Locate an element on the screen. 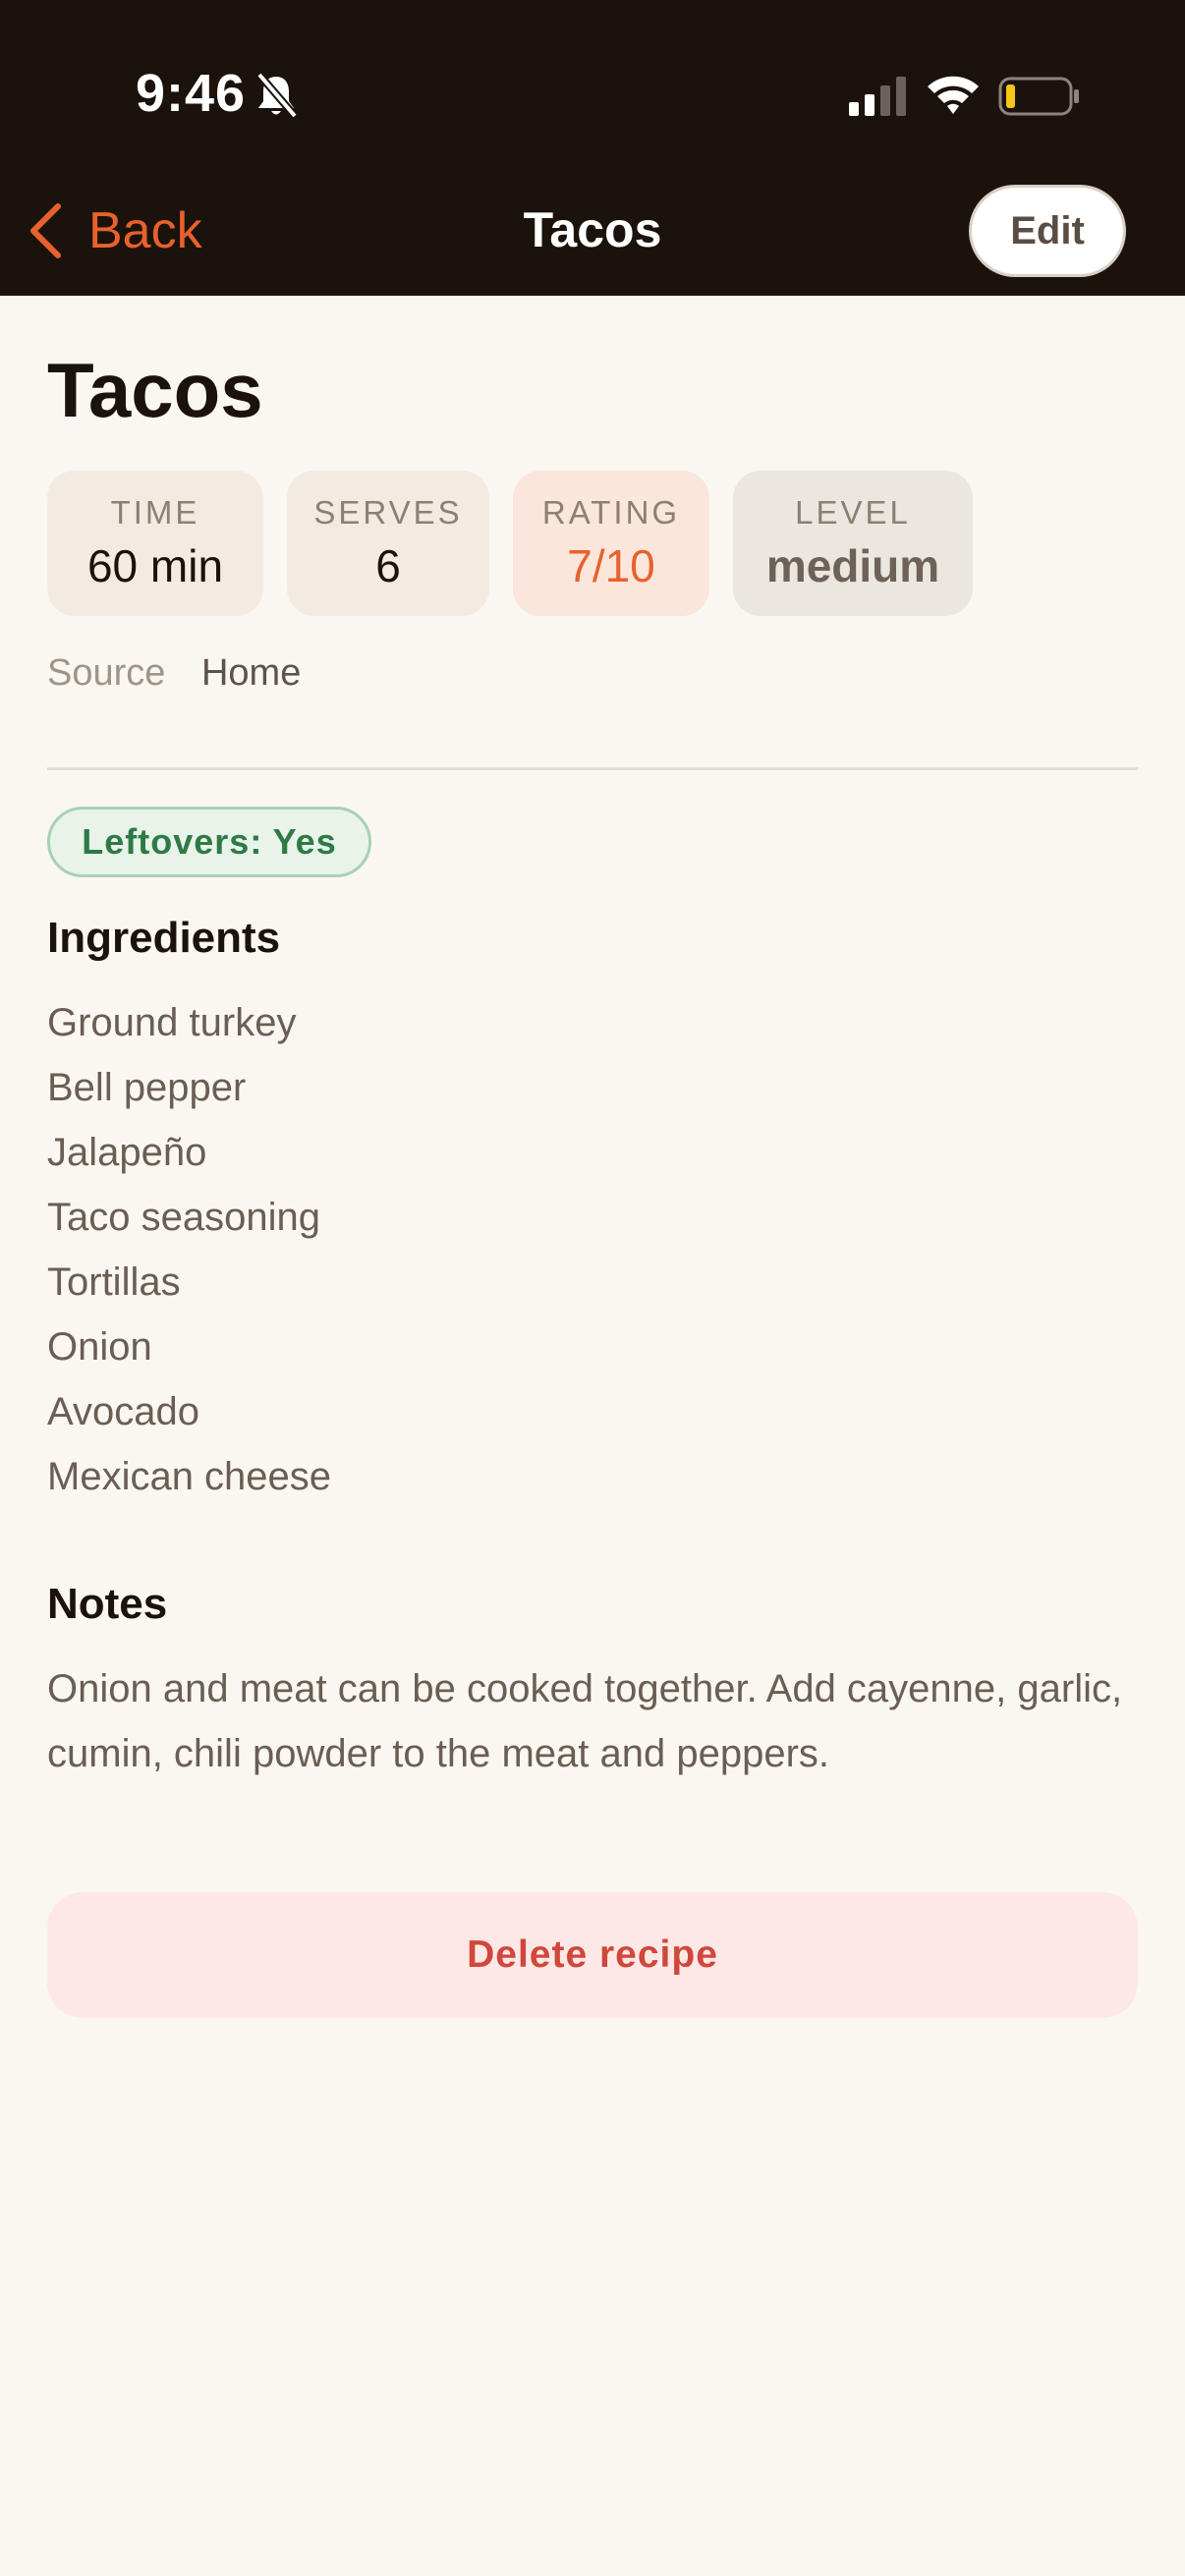 This screenshot has width=1185, height=2576. ingredient-item: Bell pepper is located at coordinates (147, 1087).